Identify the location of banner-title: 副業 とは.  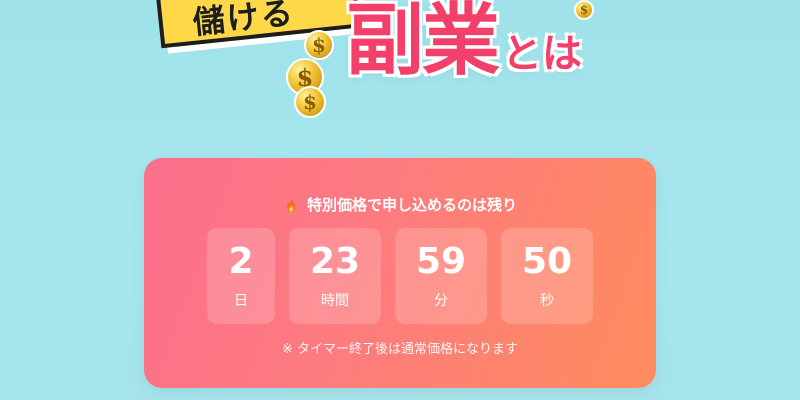
(464, 41).